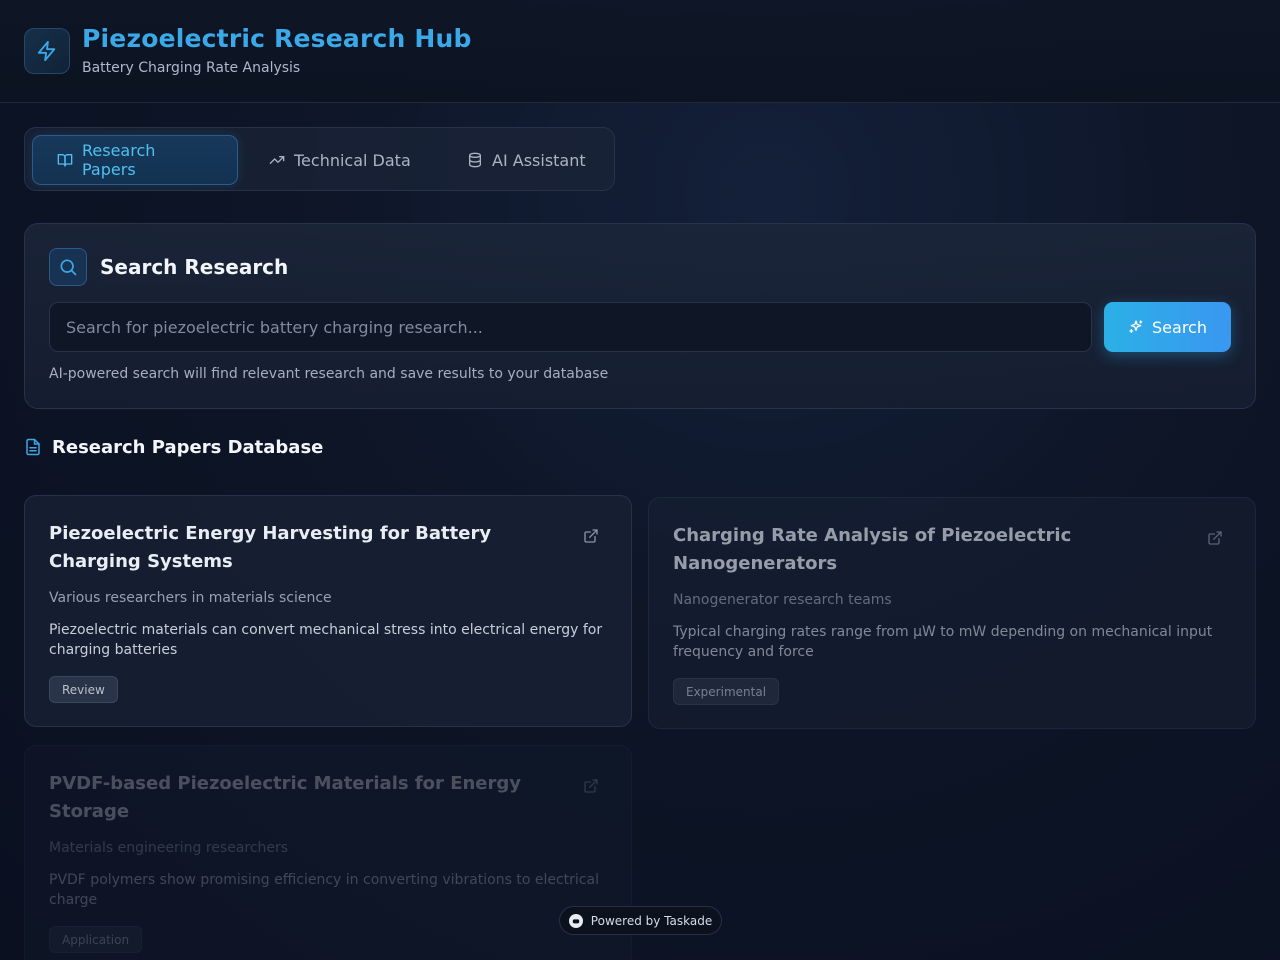 This screenshot has width=1280, height=960. Describe the element at coordinates (83, 689) in the screenshot. I see `paper-tag: Review` at that location.